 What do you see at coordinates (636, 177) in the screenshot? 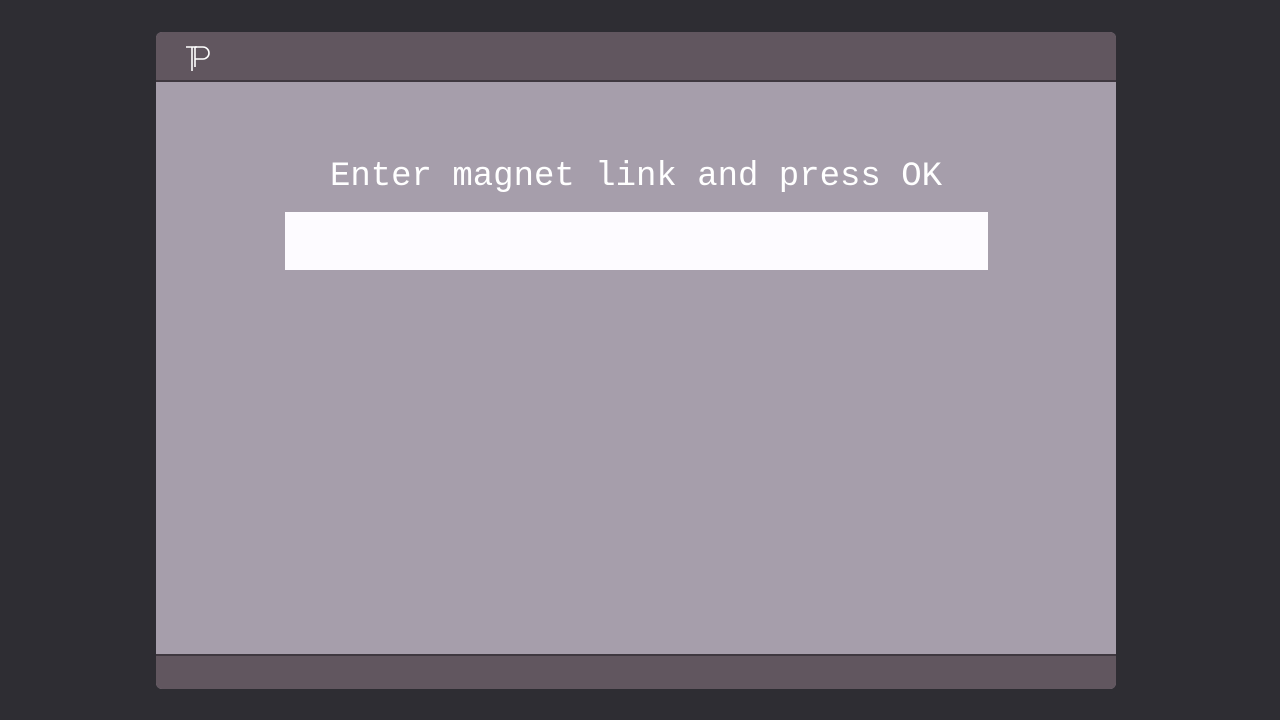
I see `prompt-label: Enter magnet link and press OK` at bounding box center [636, 177].